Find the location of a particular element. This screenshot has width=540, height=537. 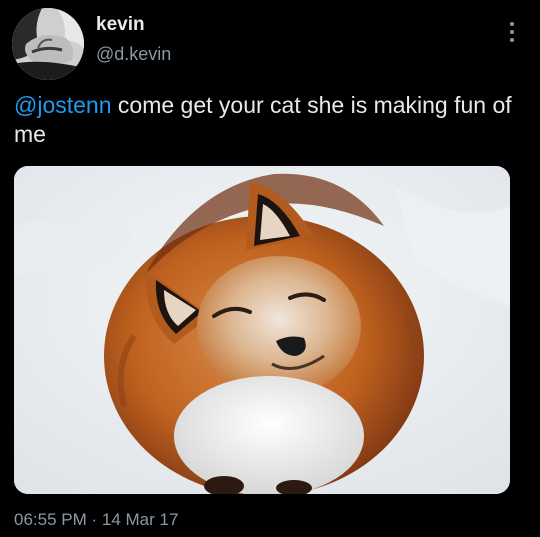

timestamp-time: 06:55 PM is located at coordinates (50, 519).